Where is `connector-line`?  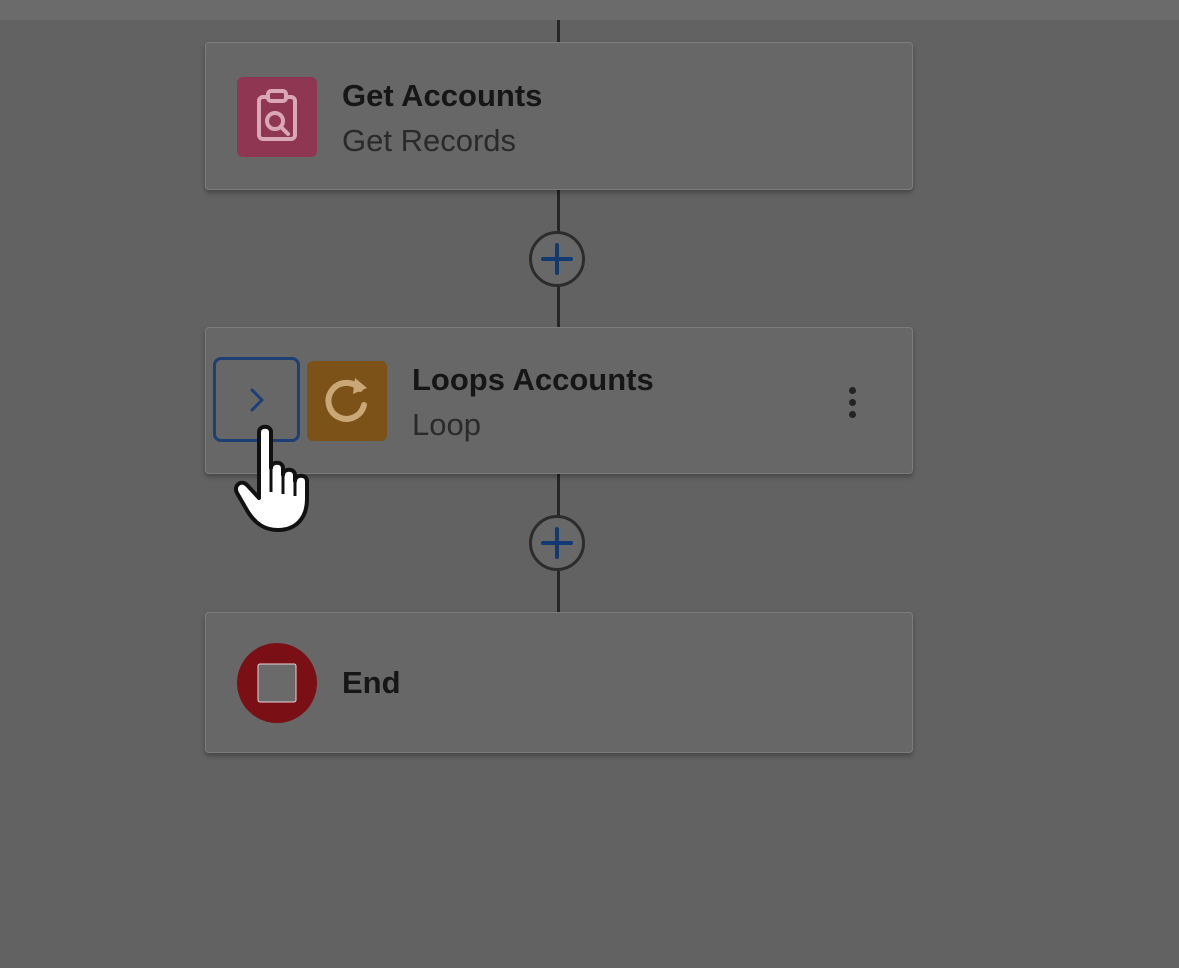
connector-line is located at coordinates (558, 31).